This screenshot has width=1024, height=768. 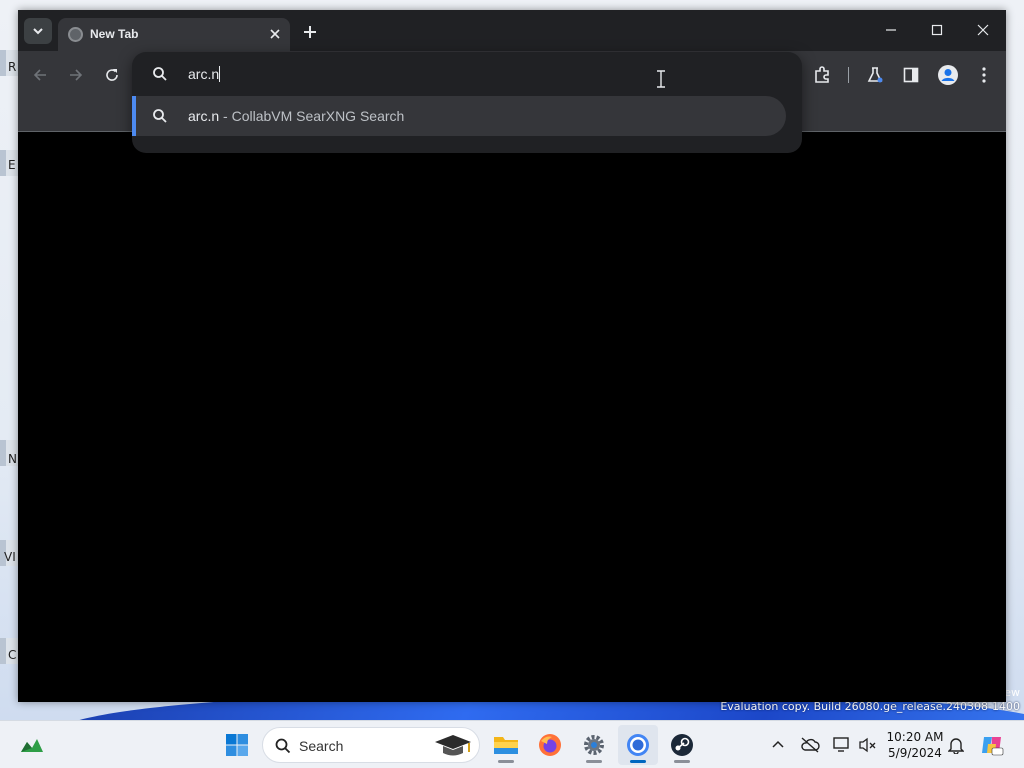 I want to click on network-icon, so click(x=841, y=744).